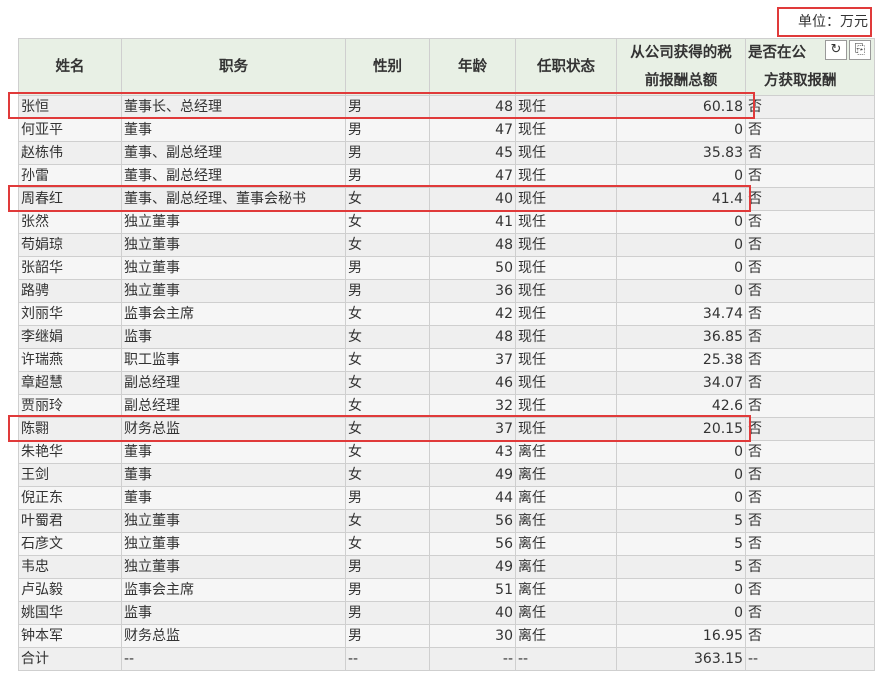 The image size is (876, 687). Describe the element at coordinates (70, 67) in the screenshot. I see `col-header-name: 姓名` at that location.